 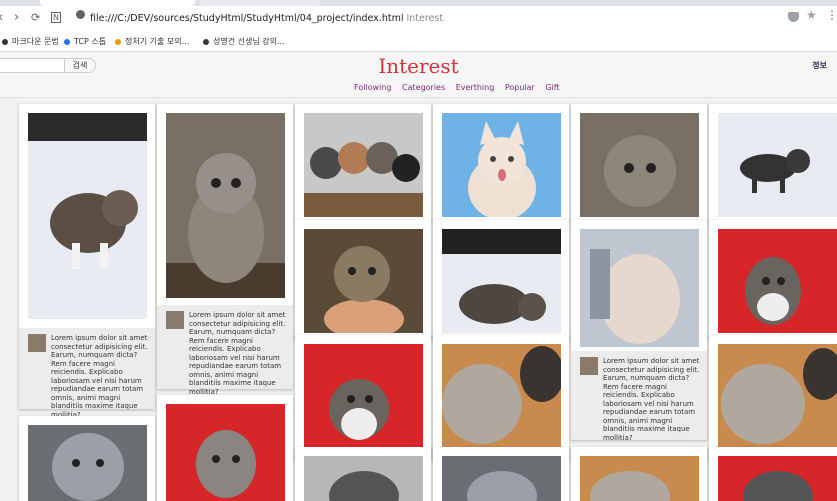 I want to click on back-icon: ‹, so click(x=1, y=18).